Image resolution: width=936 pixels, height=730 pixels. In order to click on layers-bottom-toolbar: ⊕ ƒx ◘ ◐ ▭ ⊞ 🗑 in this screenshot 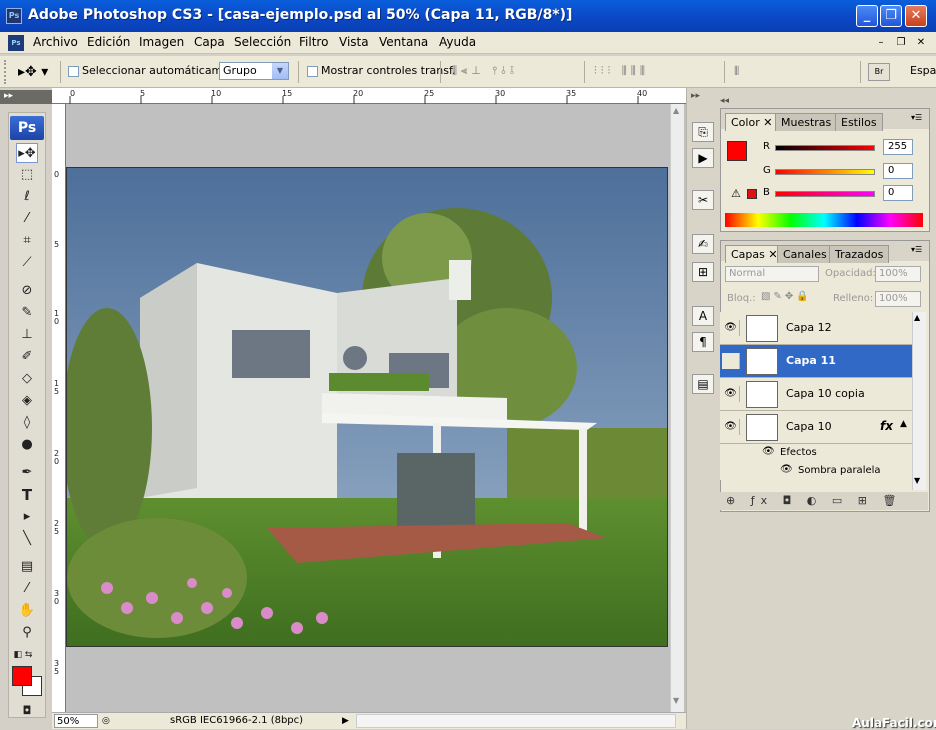, I will do `click(824, 501)`.